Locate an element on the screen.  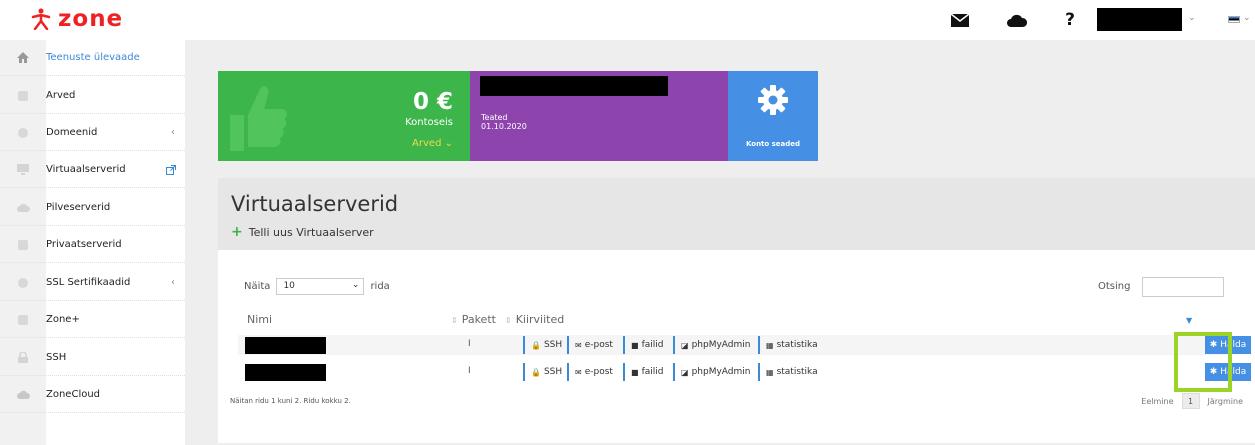
balance-tile: 0 € Kontoseis Arved ⌄ is located at coordinates (344, 116).